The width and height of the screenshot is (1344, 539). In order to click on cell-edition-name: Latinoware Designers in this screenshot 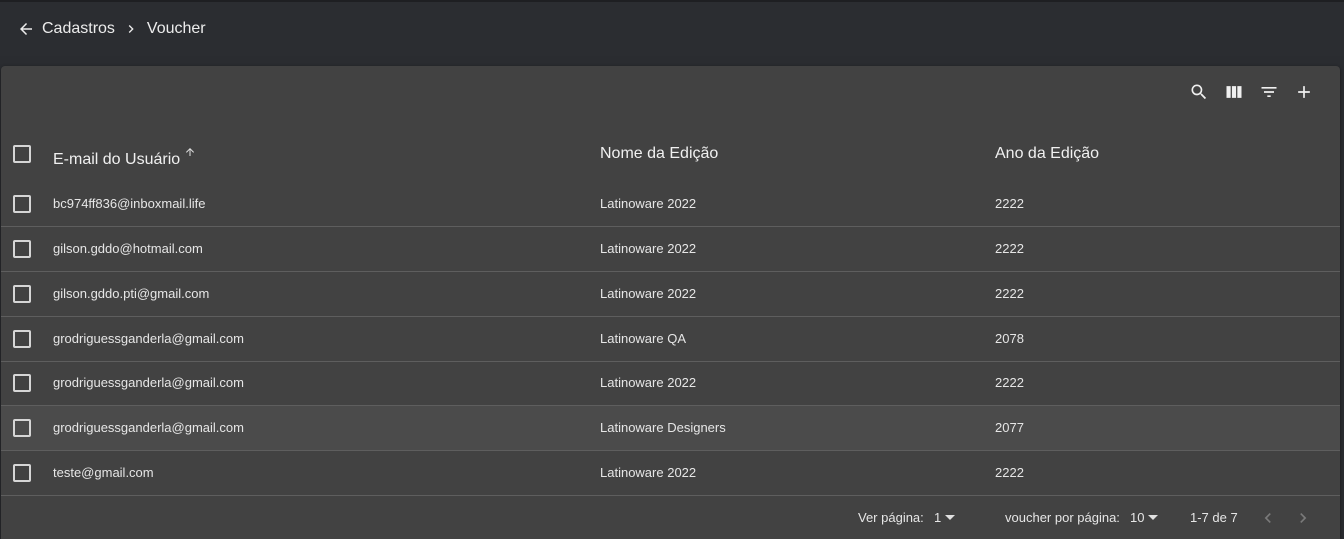, I will do `click(663, 427)`.